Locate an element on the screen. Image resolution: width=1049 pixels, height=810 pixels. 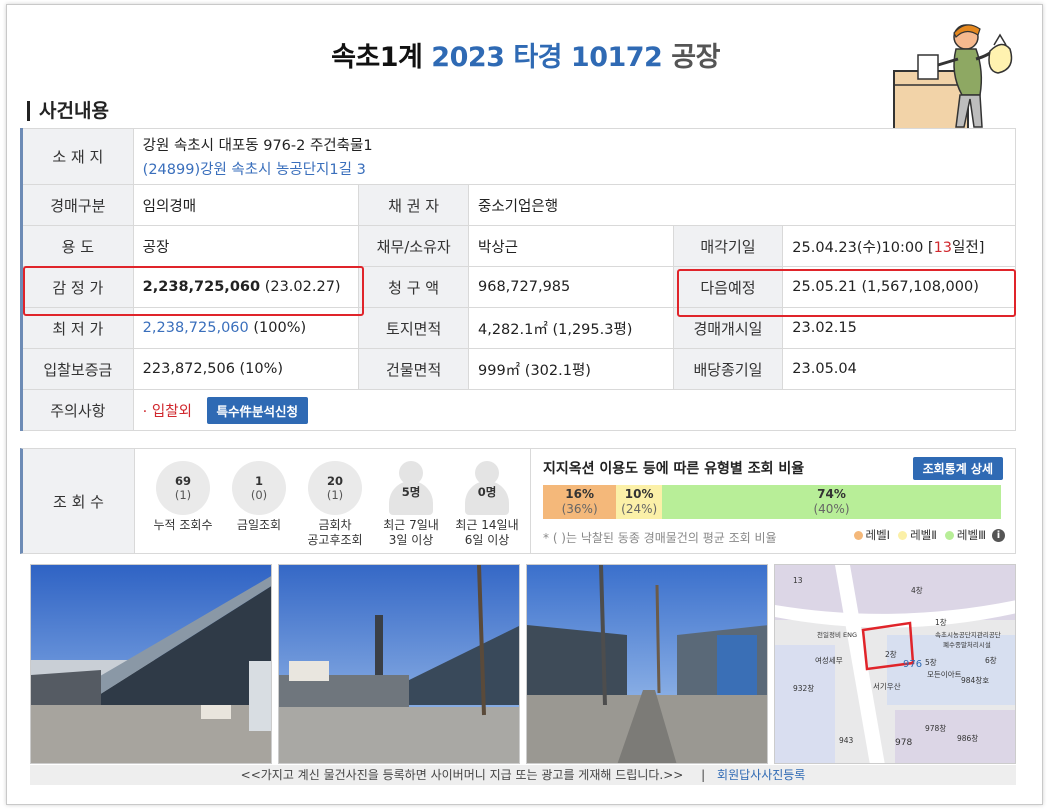
person-icon: 5명 is located at coordinates (411, 488).